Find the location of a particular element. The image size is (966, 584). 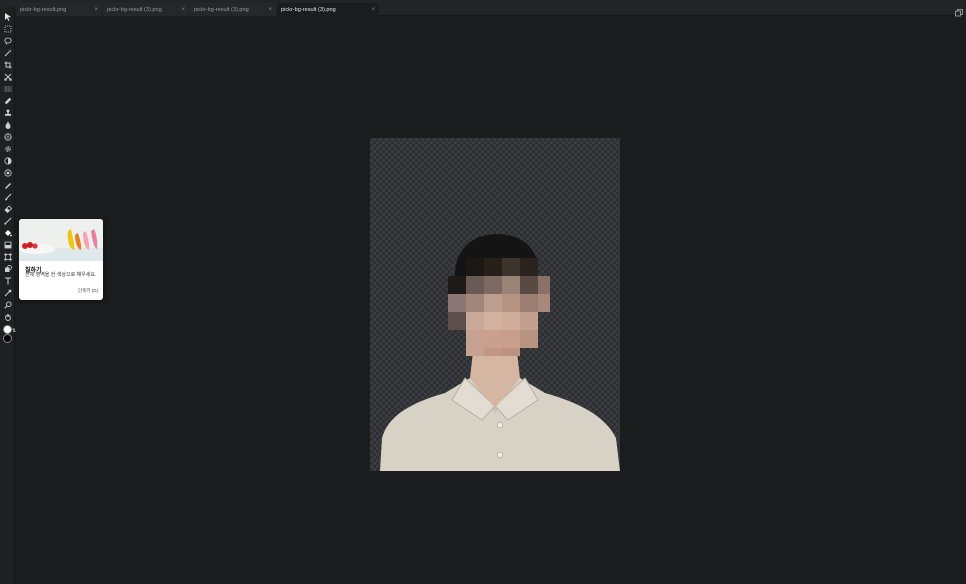

foreground-color-swatch is located at coordinates (7, 329).